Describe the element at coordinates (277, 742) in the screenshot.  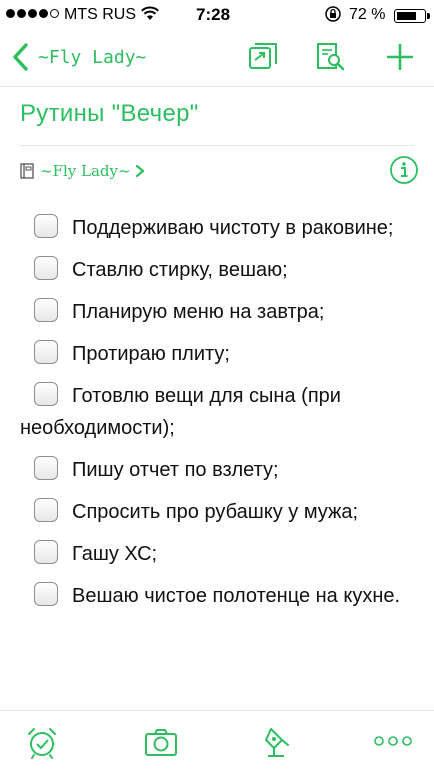
I see `draw-pen-icon` at that location.